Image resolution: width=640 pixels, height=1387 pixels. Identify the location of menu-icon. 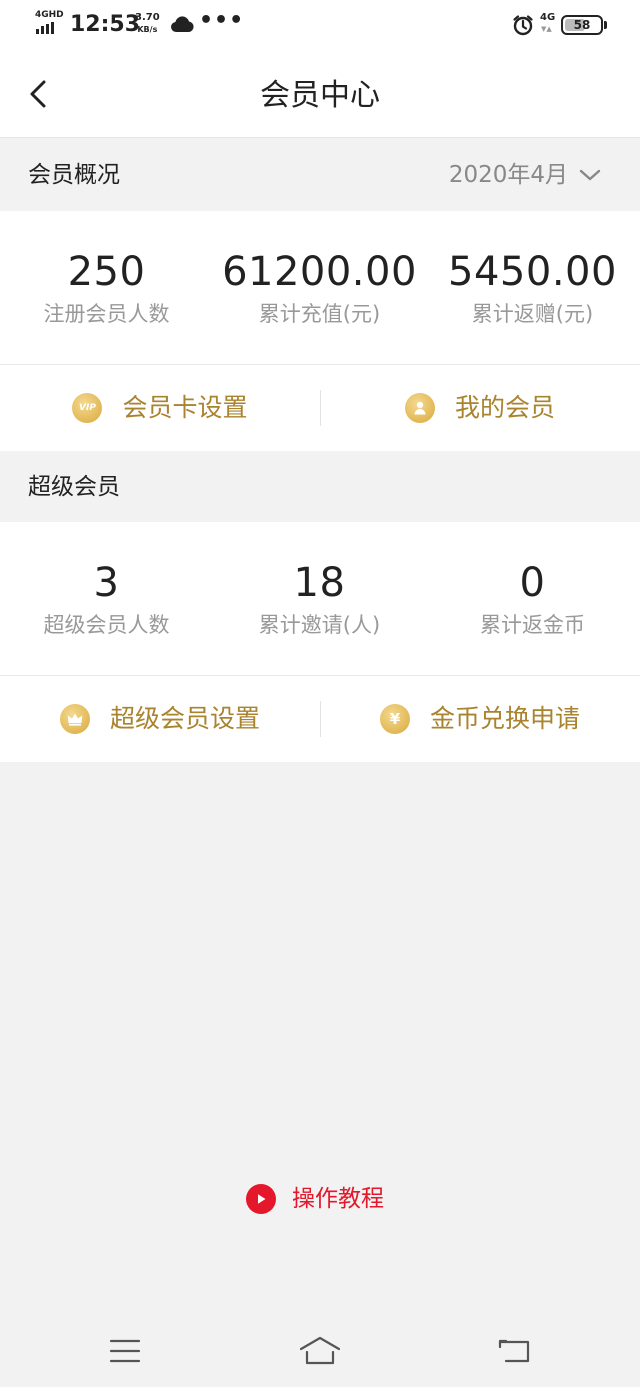
(125, 1351).